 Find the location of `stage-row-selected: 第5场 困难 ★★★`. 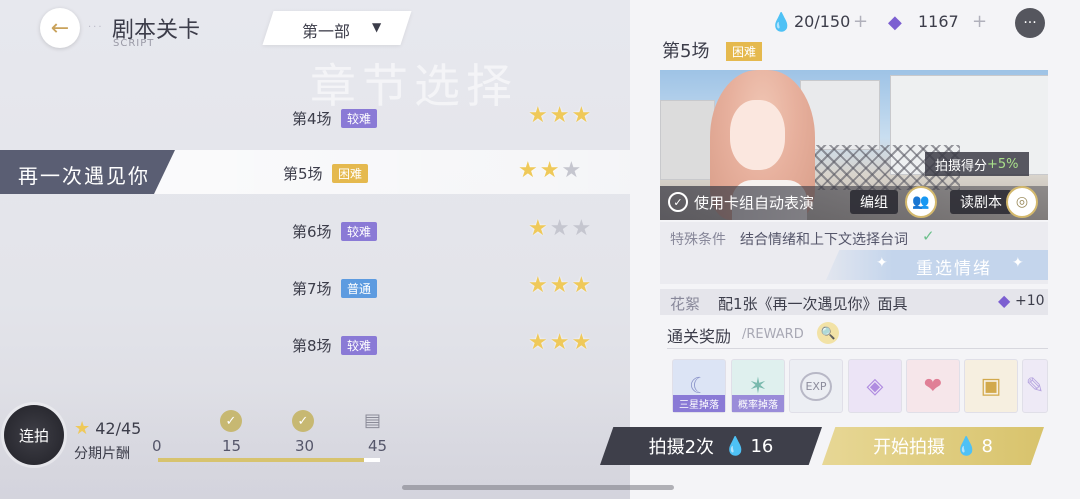

stage-row-selected: 第5场 困难 ★★★ is located at coordinates (315, 172).